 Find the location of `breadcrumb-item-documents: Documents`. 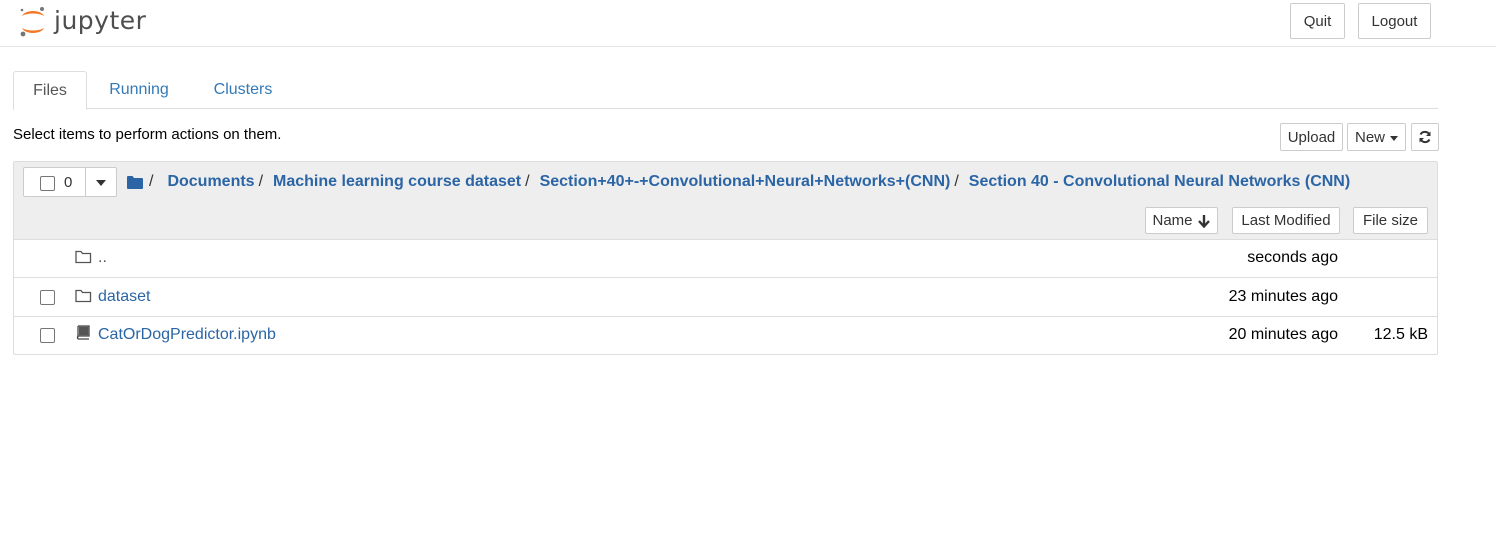

breadcrumb-item-documents: Documents is located at coordinates (210, 182).